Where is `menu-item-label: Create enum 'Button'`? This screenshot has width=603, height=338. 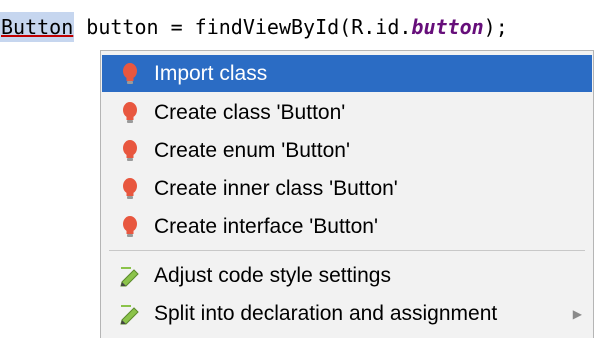
menu-item-label: Create enum 'Button' is located at coordinates (252, 150).